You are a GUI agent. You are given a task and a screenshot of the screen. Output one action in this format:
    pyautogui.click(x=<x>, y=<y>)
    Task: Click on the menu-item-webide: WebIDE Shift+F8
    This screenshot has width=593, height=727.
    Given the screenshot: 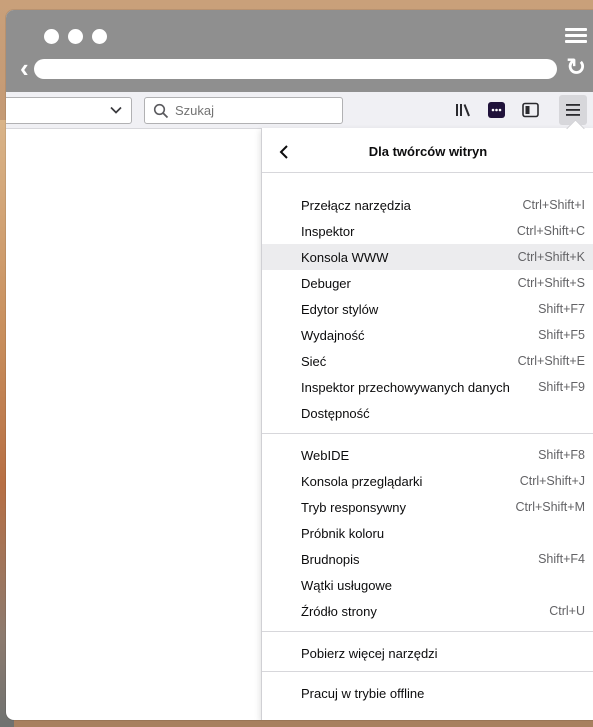 What is the action you would take?
    pyautogui.click(x=427, y=455)
    